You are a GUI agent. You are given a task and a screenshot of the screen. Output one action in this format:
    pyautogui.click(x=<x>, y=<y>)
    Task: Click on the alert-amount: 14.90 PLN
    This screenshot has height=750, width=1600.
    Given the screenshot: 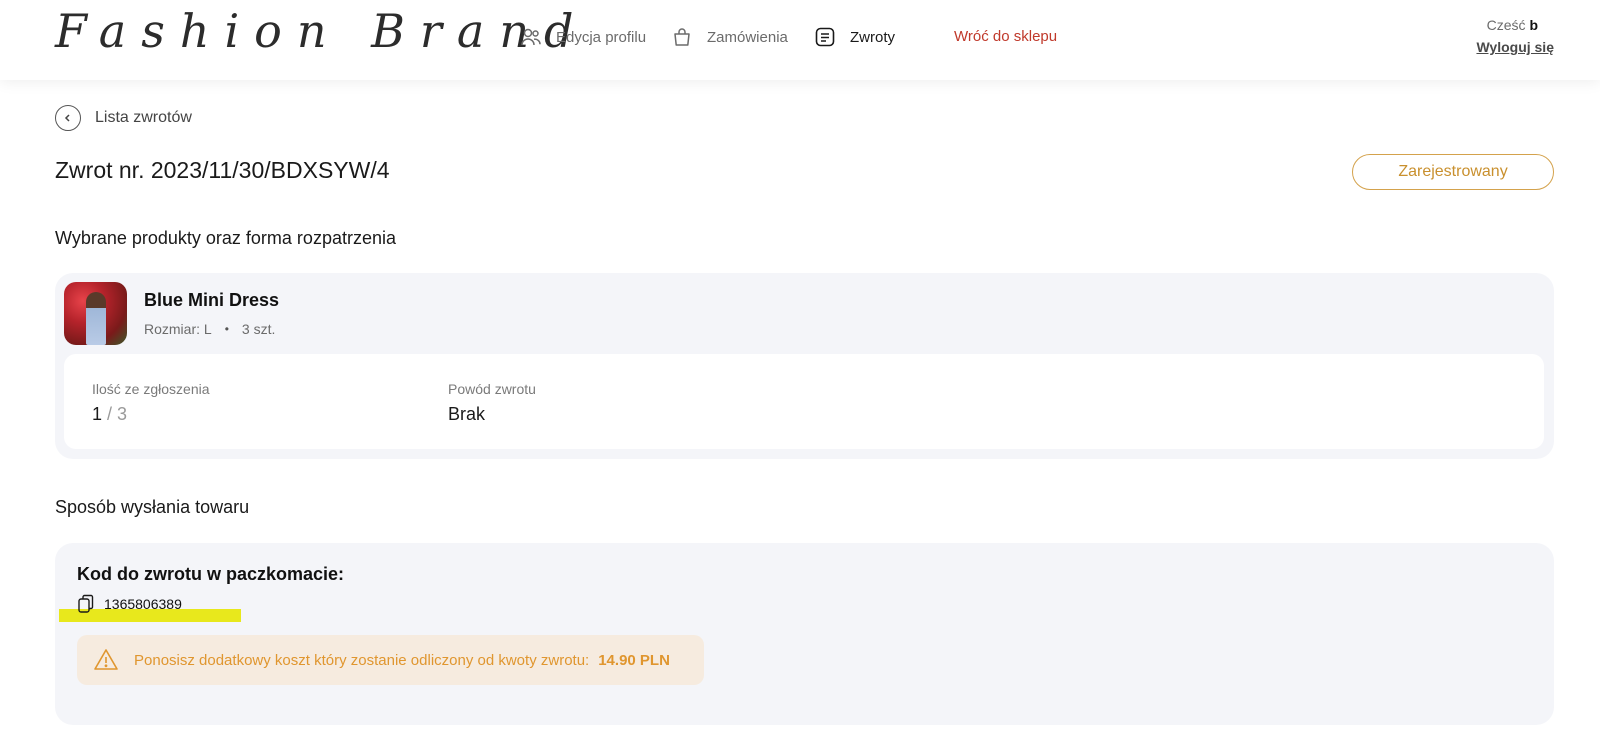 What is the action you would take?
    pyautogui.click(x=634, y=660)
    